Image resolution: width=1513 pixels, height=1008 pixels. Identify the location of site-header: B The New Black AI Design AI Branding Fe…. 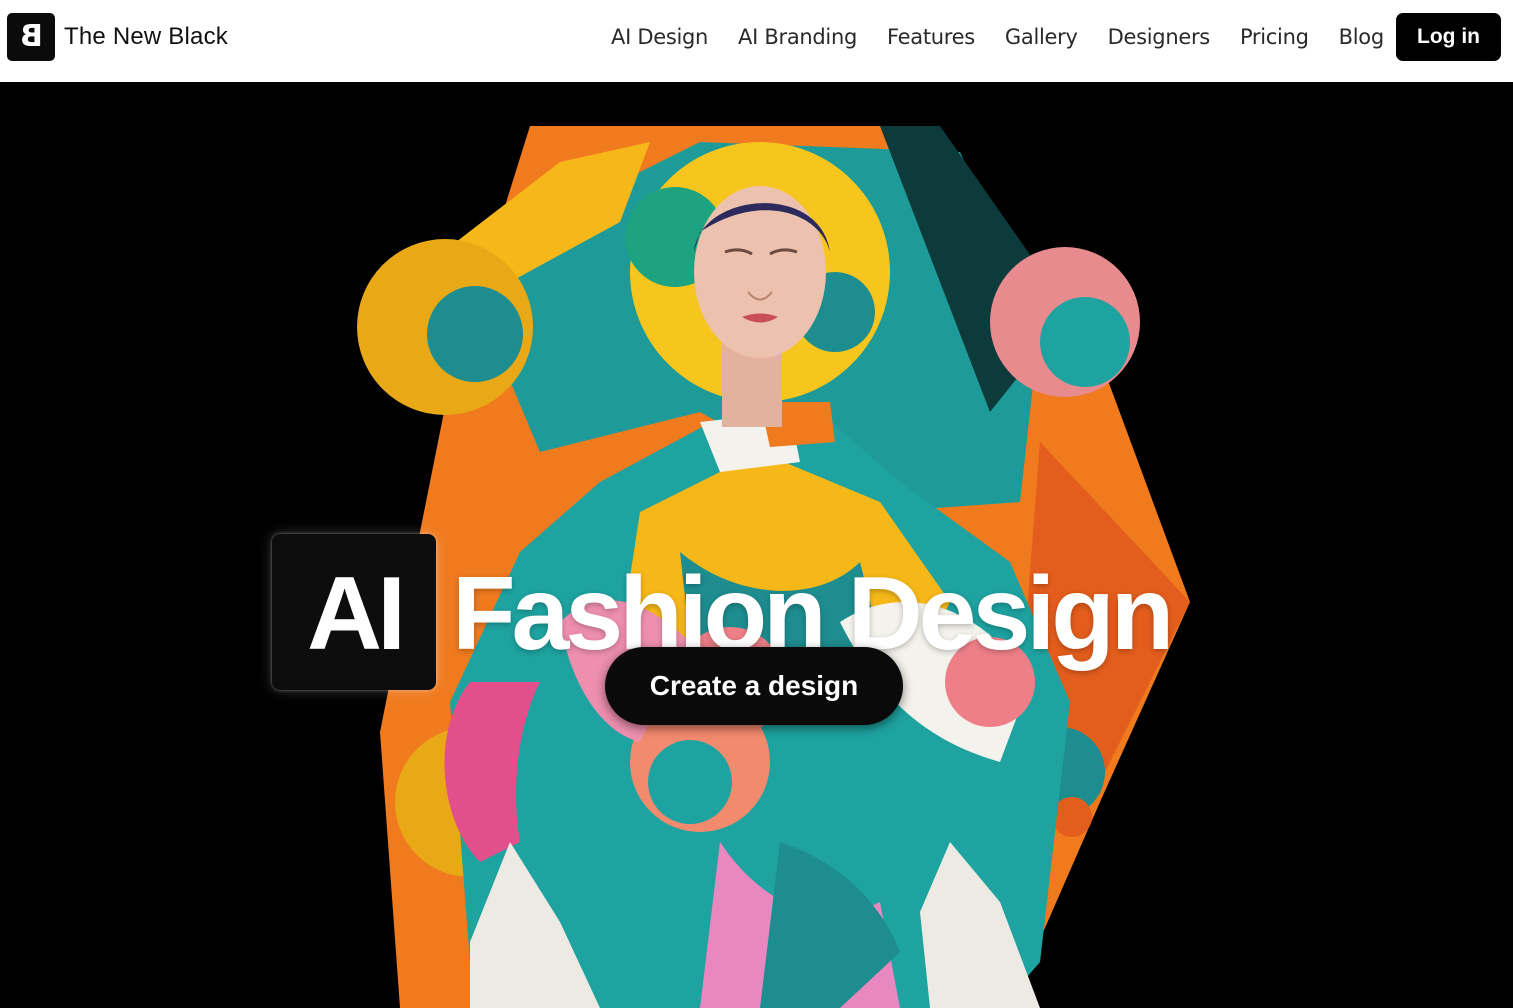
(756, 41).